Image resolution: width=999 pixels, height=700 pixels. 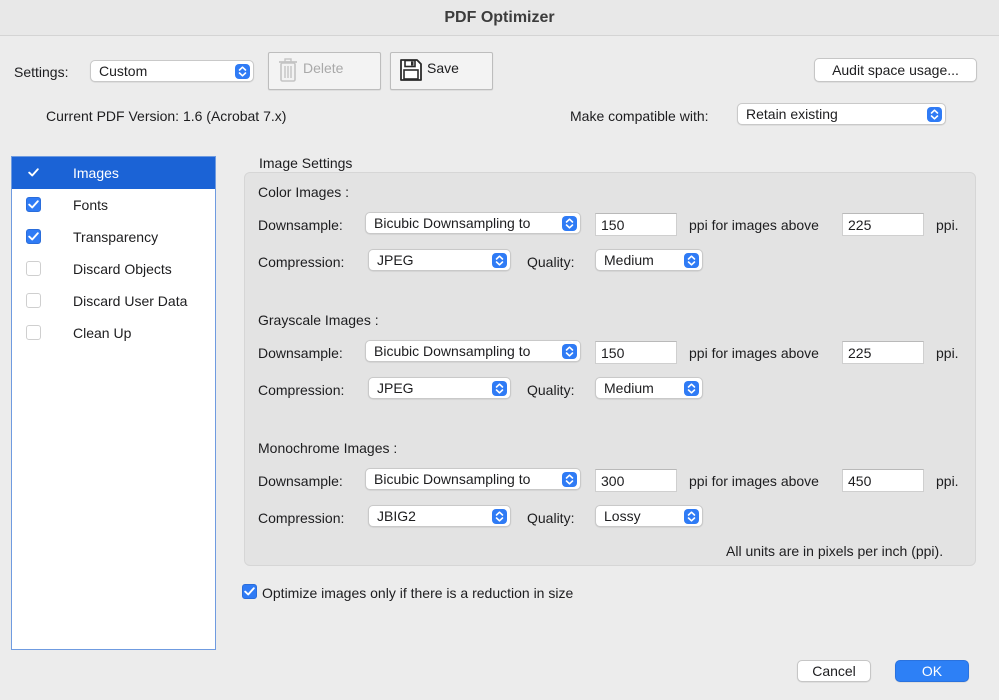 I want to click on grayscale-above-field: 225, so click(x=883, y=352).